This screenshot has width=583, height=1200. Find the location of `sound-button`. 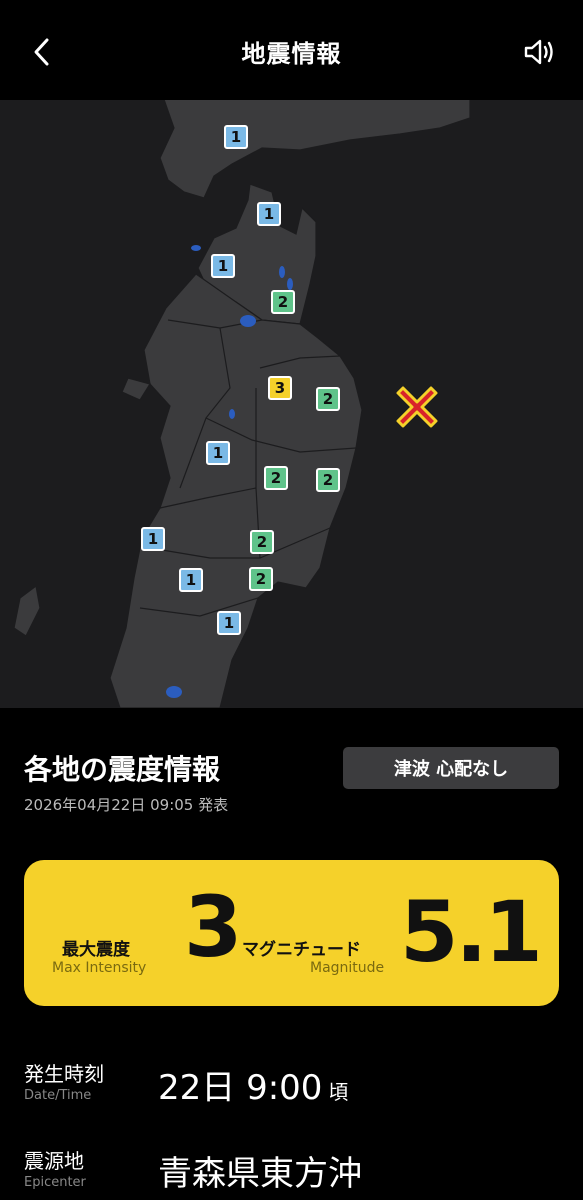

sound-button is located at coordinates (539, 52).